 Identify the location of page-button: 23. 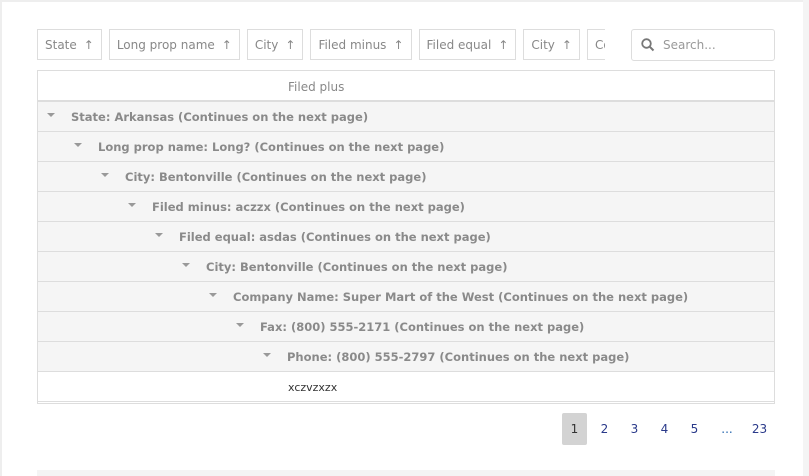
(759, 429).